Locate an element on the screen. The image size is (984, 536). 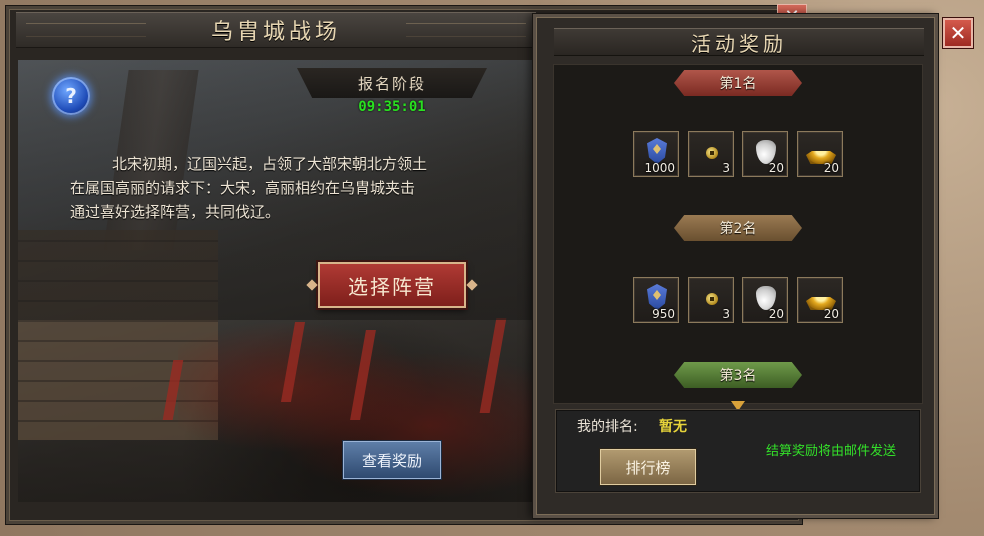
leaderboard-label: 排行榜 is located at coordinates (648, 467).